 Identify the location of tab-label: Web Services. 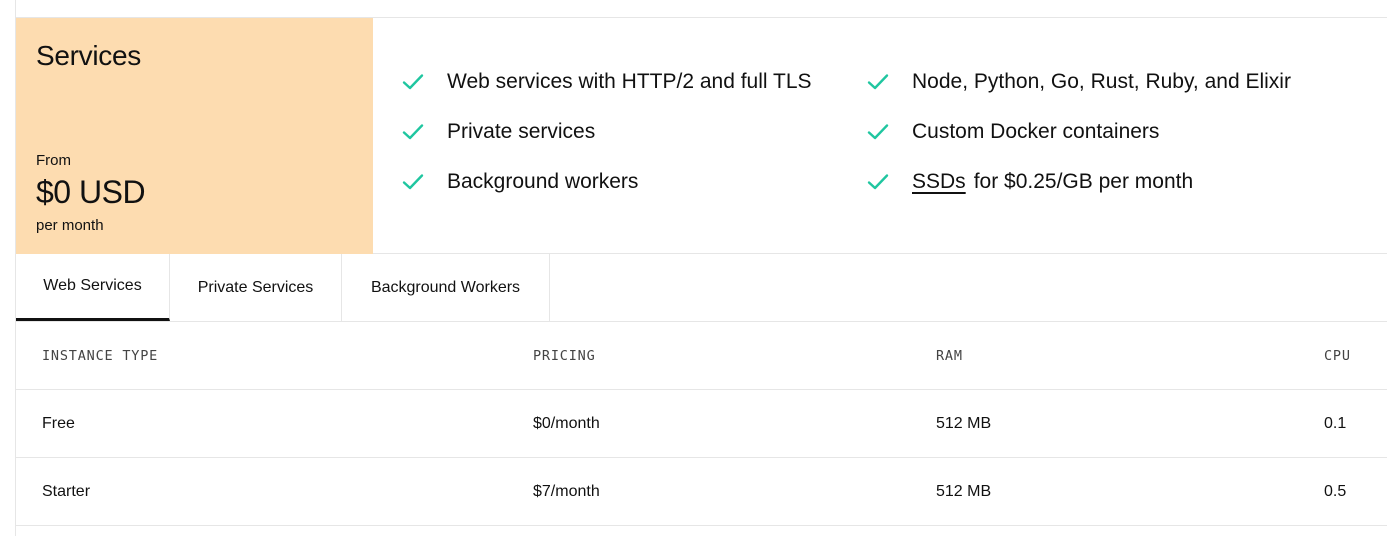
(92, 285).